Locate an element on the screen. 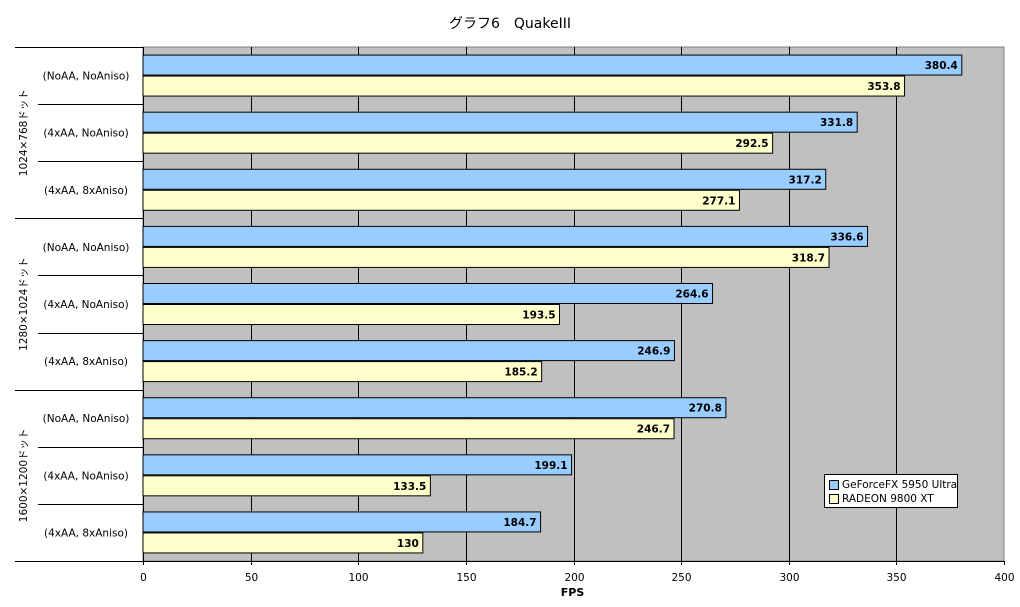  x-tick-label: 350 is located at coordinates (896, 578).